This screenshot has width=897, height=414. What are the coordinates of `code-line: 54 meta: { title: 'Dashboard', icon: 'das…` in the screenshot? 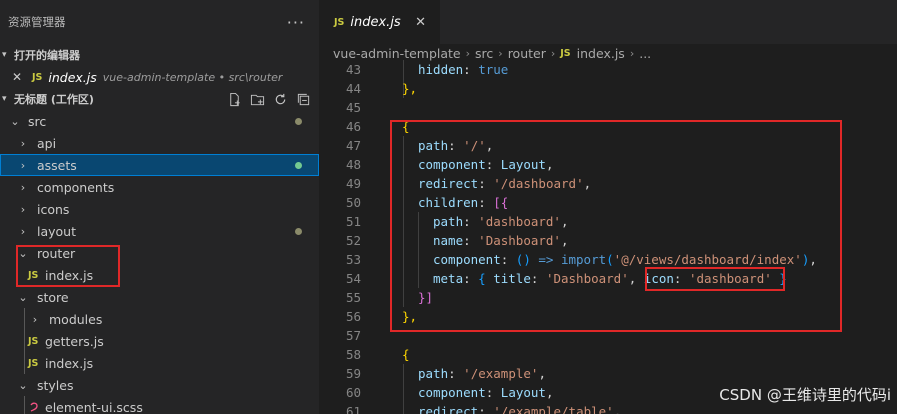 It's located at (608, 278).